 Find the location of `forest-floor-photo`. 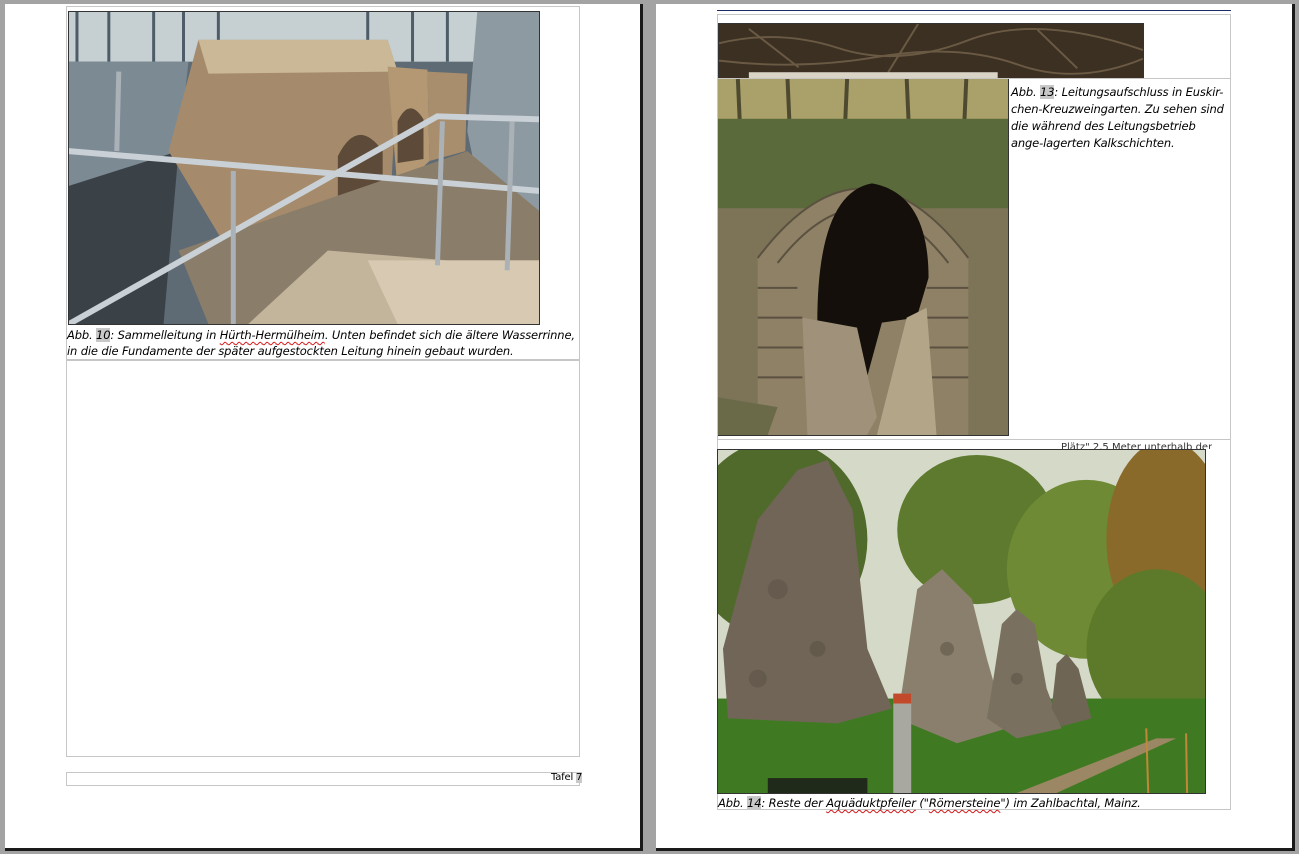

forest-floor-photo is located at coordinates (931, 51).